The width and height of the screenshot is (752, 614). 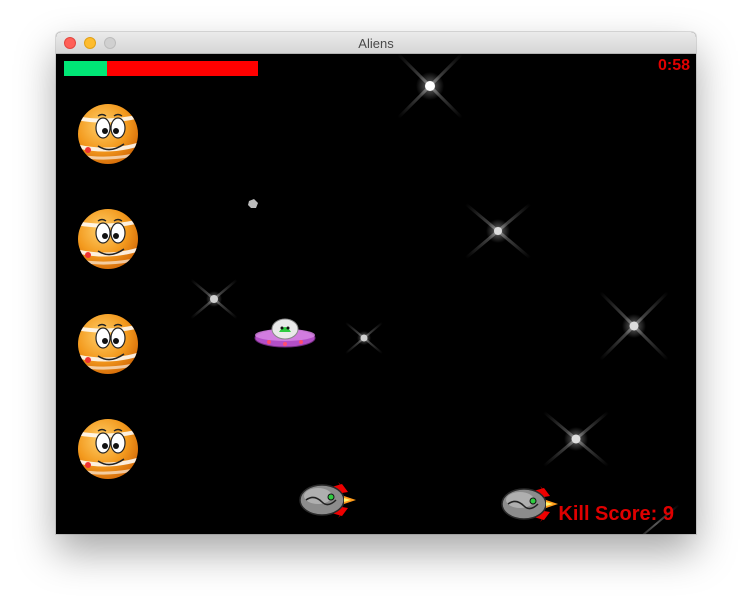 I want to click on title-bar: Aliens, so click(x=376, y=43).